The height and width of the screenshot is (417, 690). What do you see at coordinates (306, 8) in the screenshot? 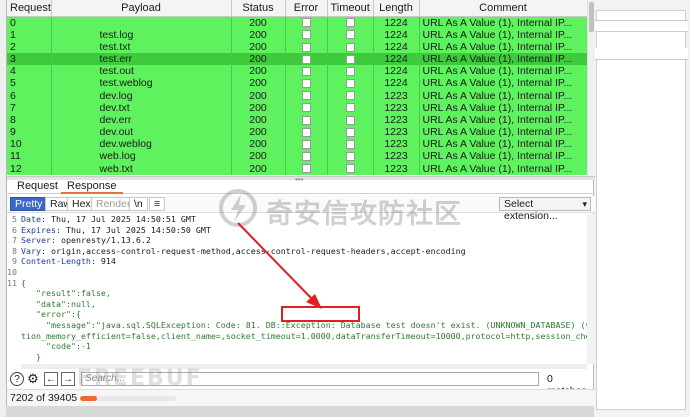
I see `column-header-error: Error` at bounding box center [306, 8].